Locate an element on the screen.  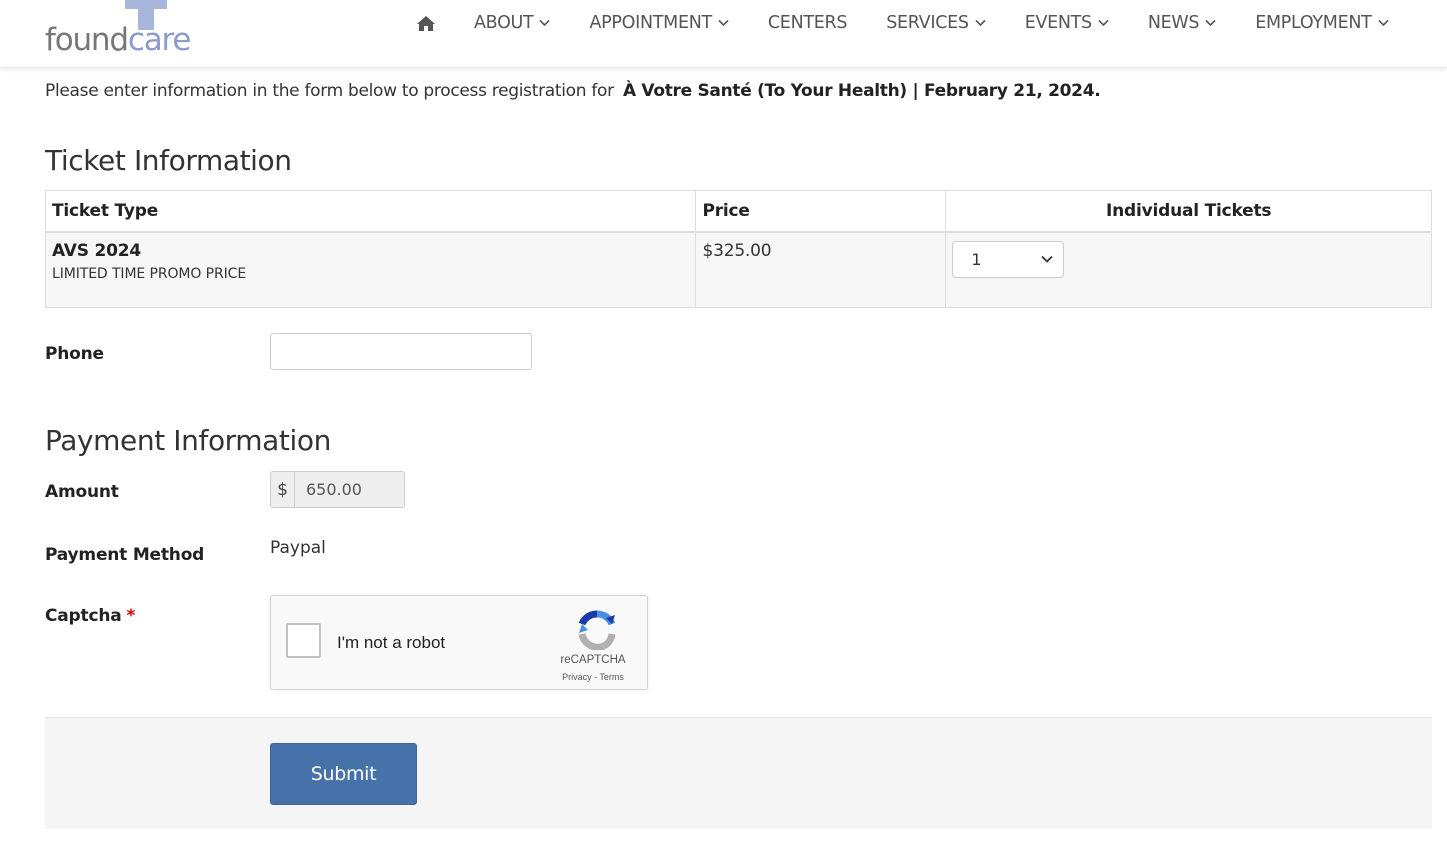
nav-services: SERVICES is located at coordinates (936, 23).